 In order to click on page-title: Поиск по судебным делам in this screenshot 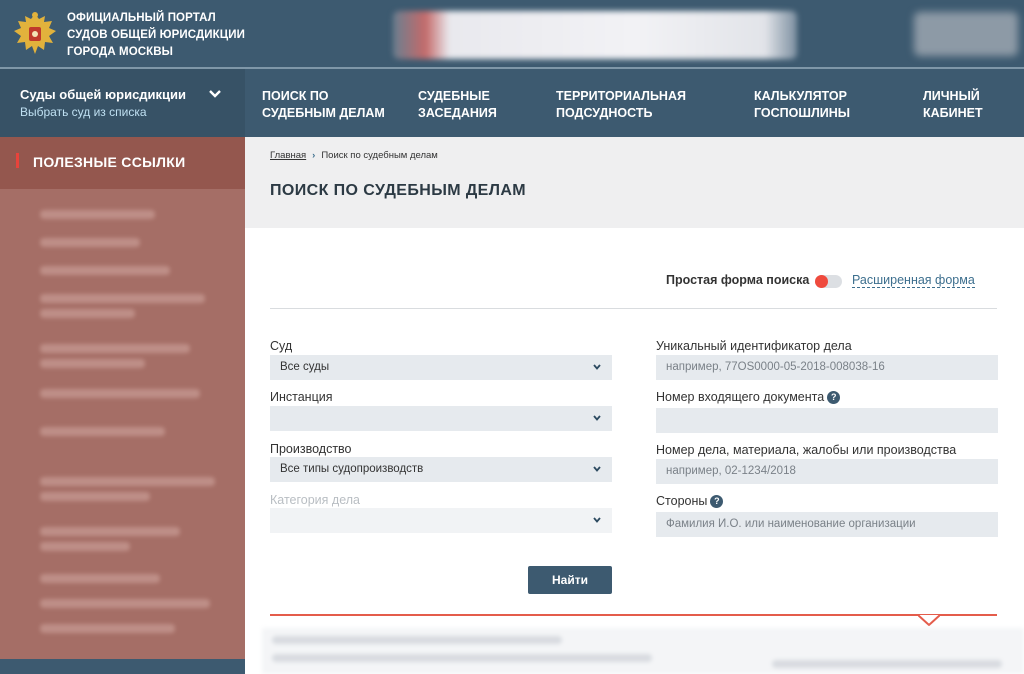, I will do `click(398, 190)`.